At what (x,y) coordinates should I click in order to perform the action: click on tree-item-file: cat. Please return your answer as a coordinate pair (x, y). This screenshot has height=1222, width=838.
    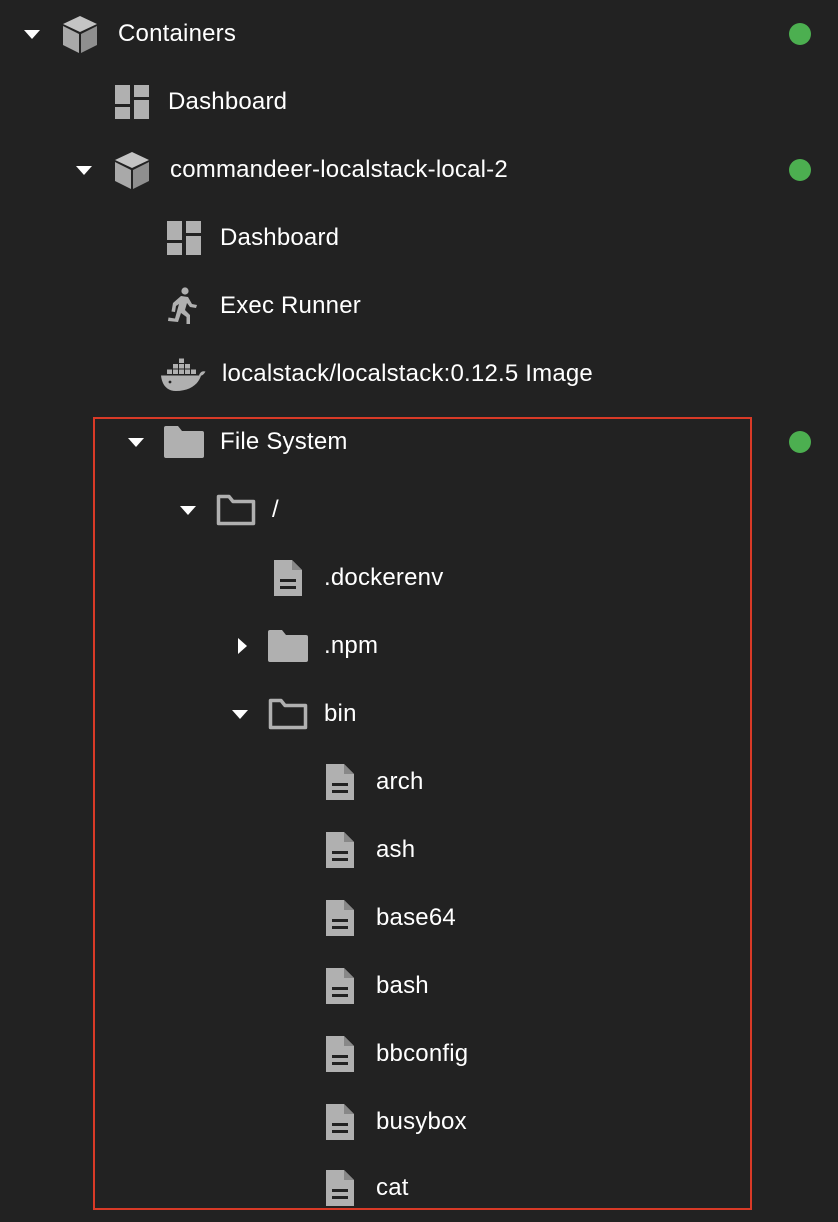
    Looking at the image, I should click on (419, 1179).